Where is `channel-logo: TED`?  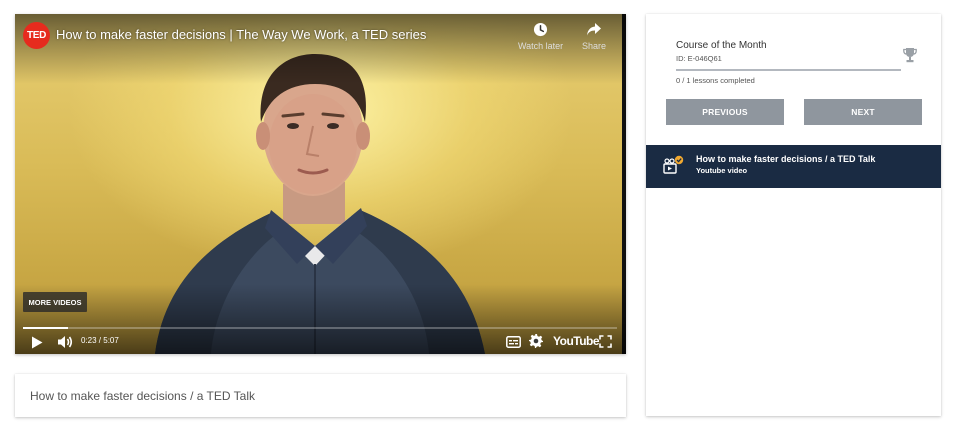 channel-logo: TED is located at coordinates (36, 35).